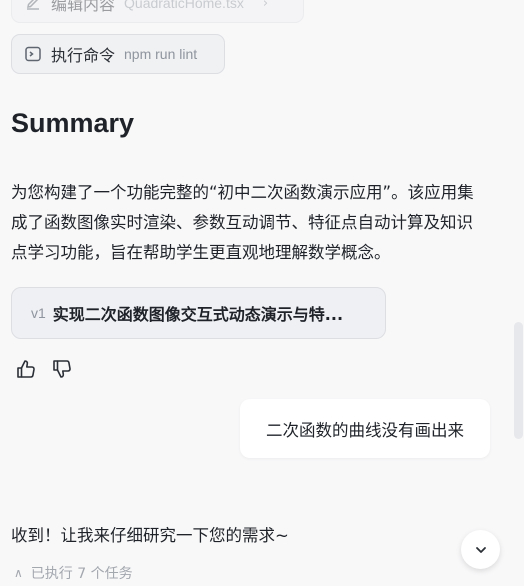 This screenshot has width=524, height=586. Describe the element at coordinates (44, 369) in the screenshot. I see `feedback-bar` at that location.